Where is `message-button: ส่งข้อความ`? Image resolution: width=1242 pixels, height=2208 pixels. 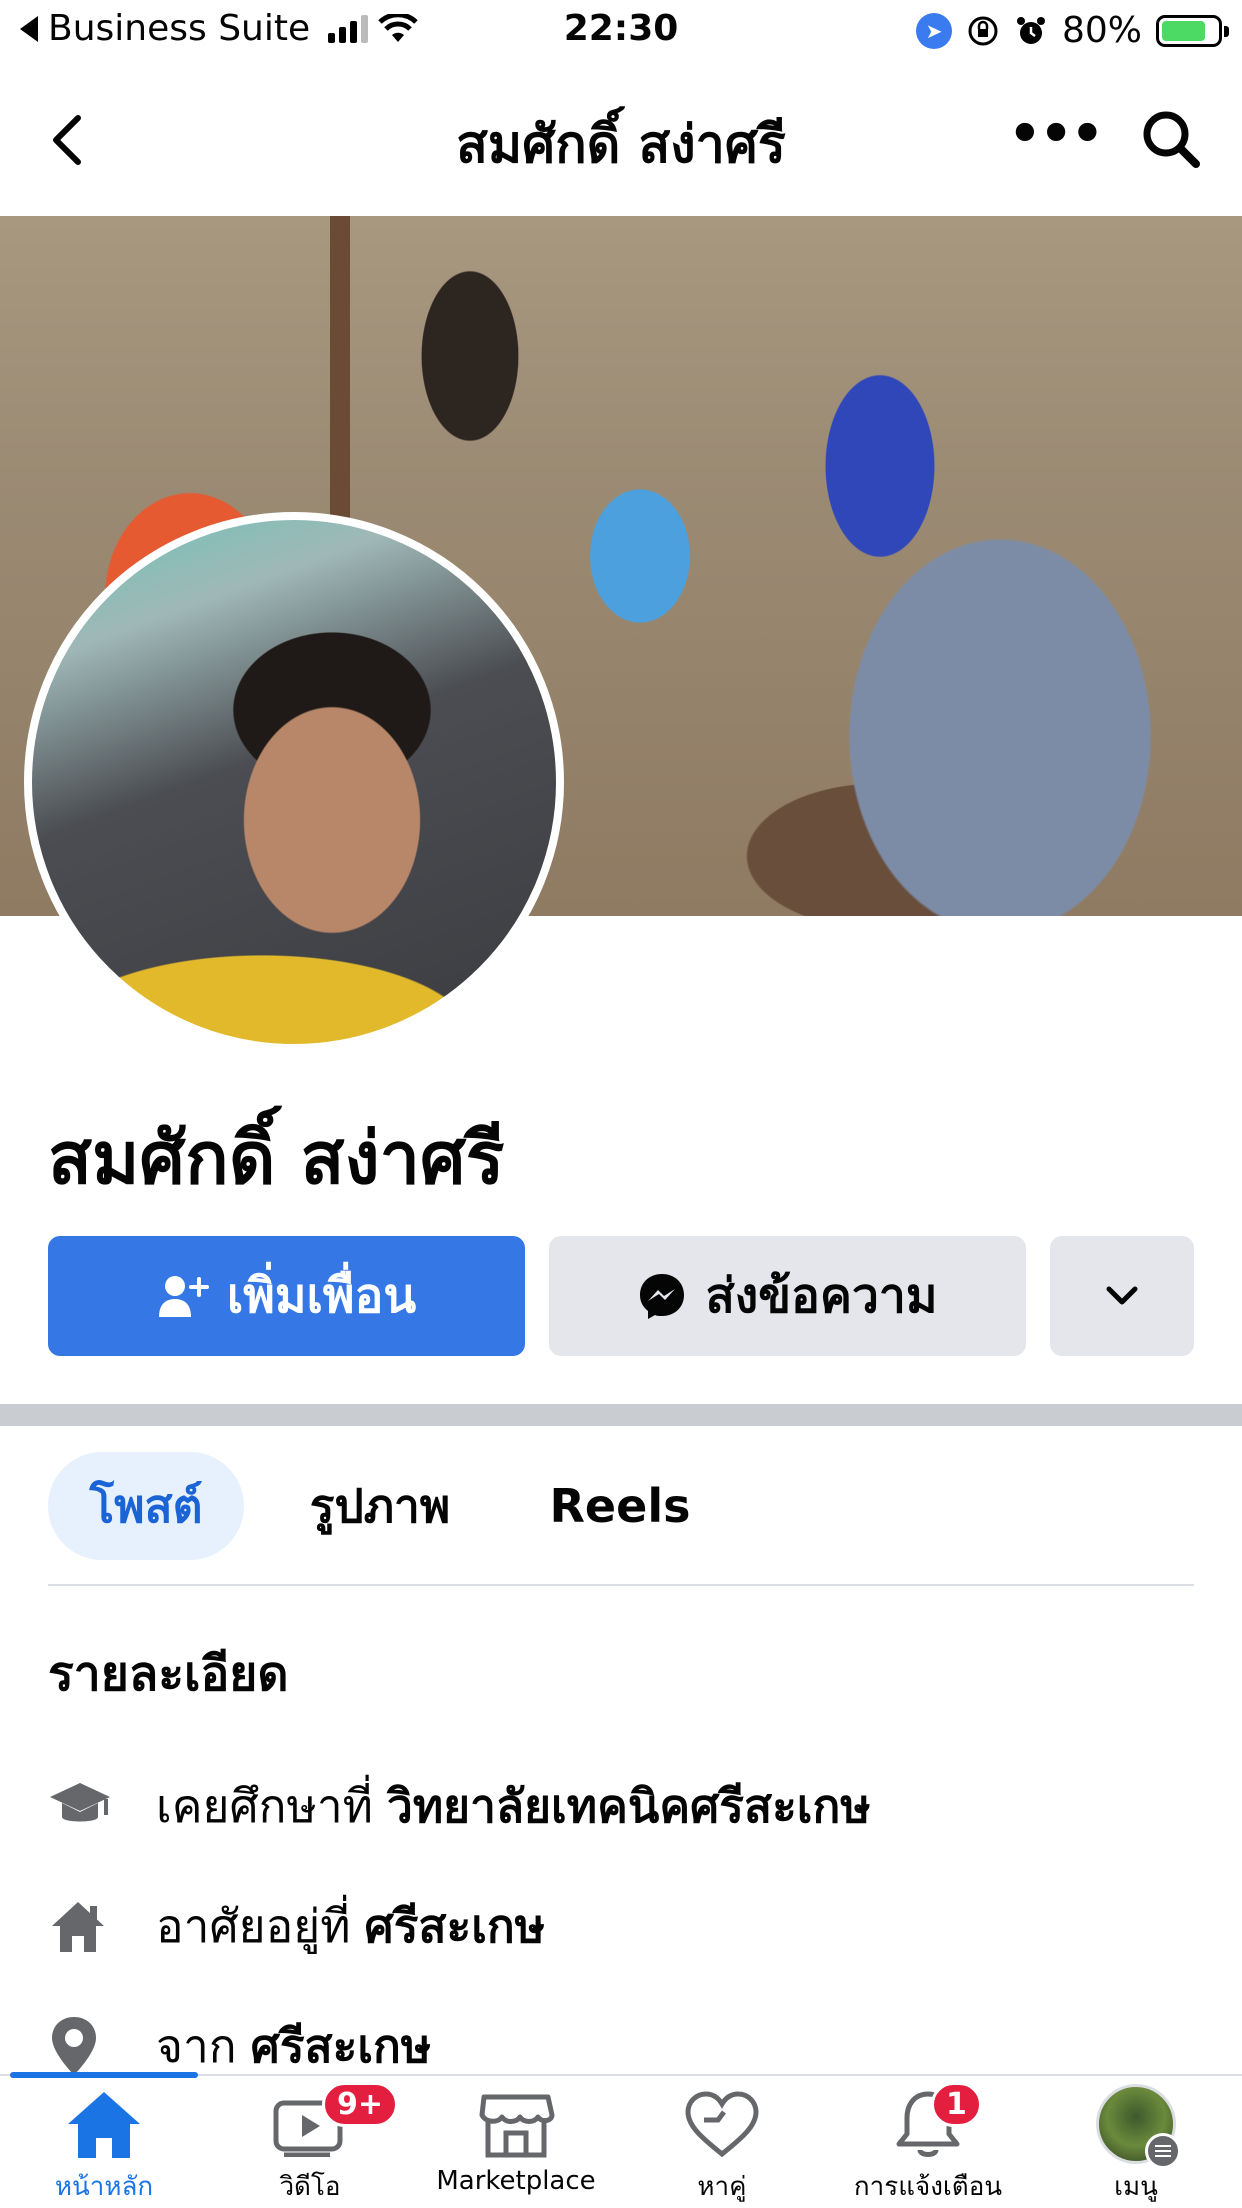
message-button: ส่งข้อความ is located at coordinates (787, 1296).